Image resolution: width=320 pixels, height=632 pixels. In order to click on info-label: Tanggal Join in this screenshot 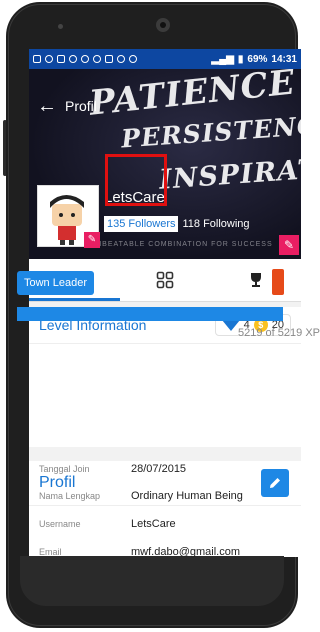, I will do `click(64, 469)`.